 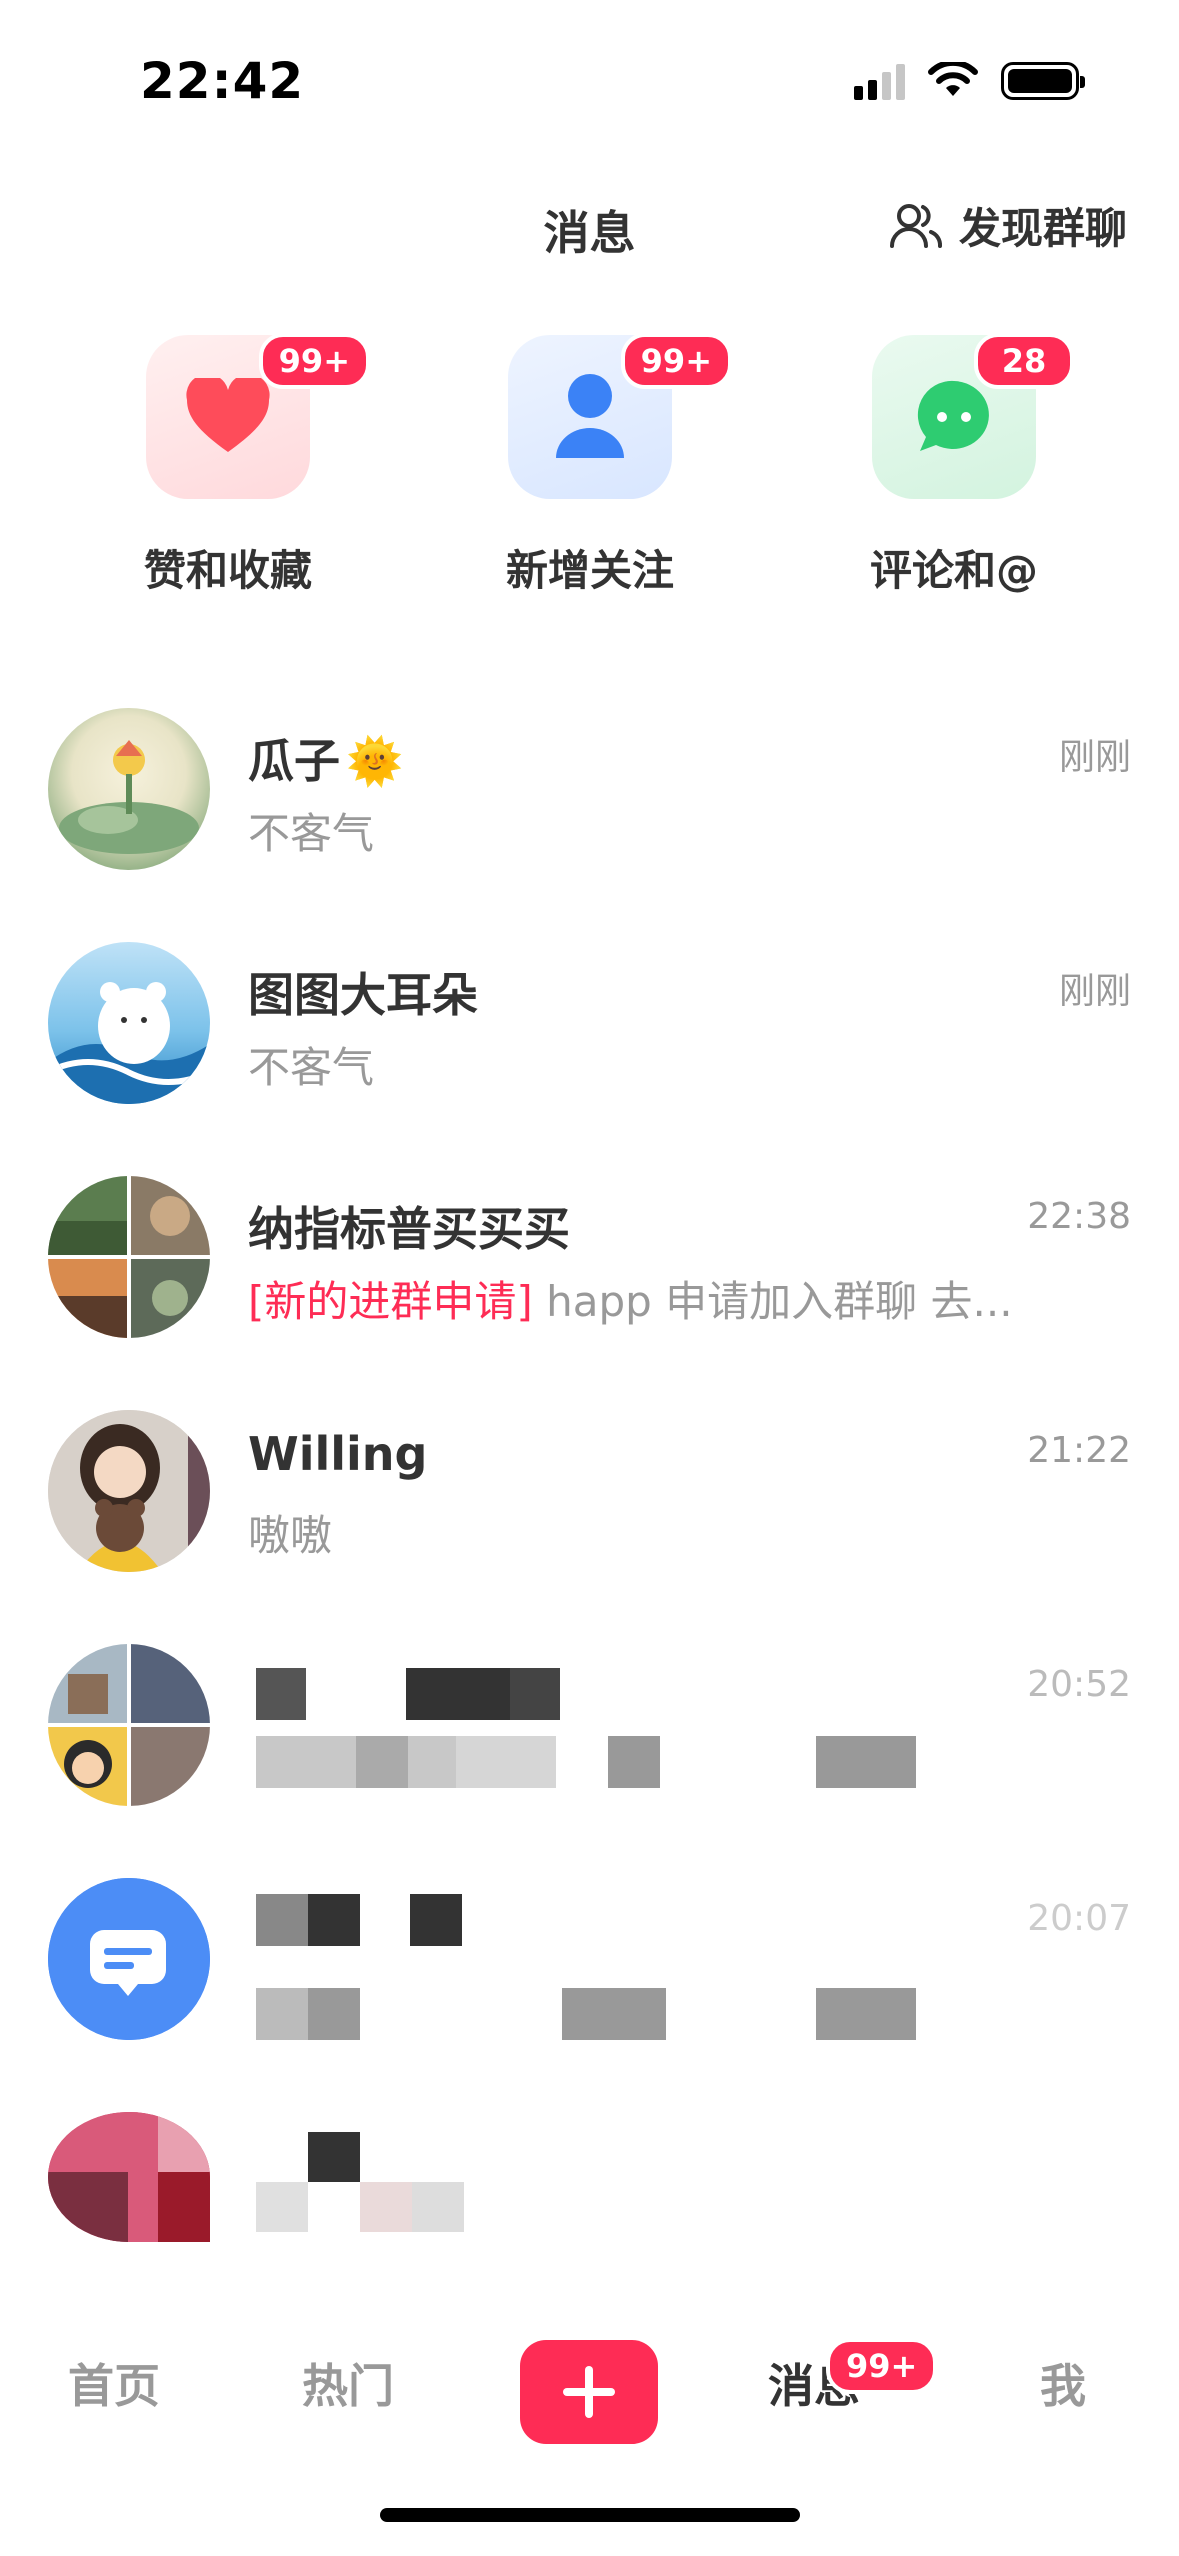 What do you see at coordinates (1079, 1450) in the screenshot?
I see `chat-time: 21:22` at bounding box center [1079, 1450].